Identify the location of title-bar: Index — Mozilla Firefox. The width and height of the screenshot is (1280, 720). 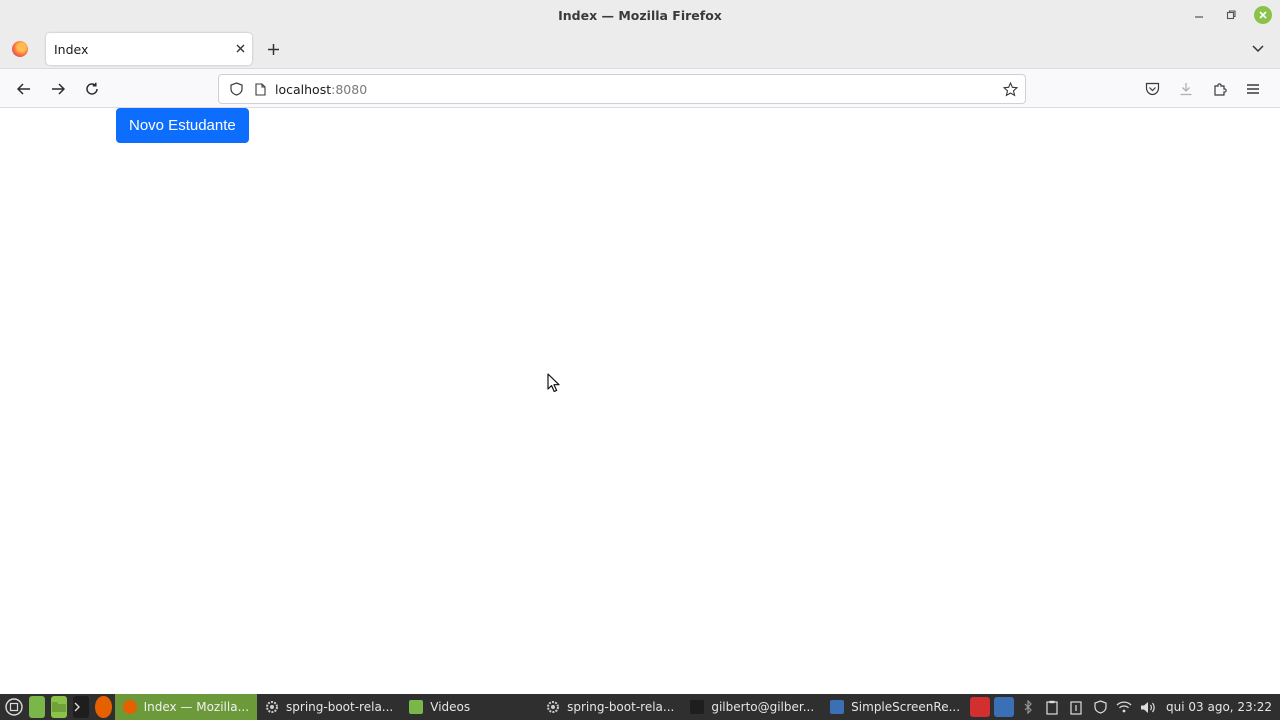
(640, 15).